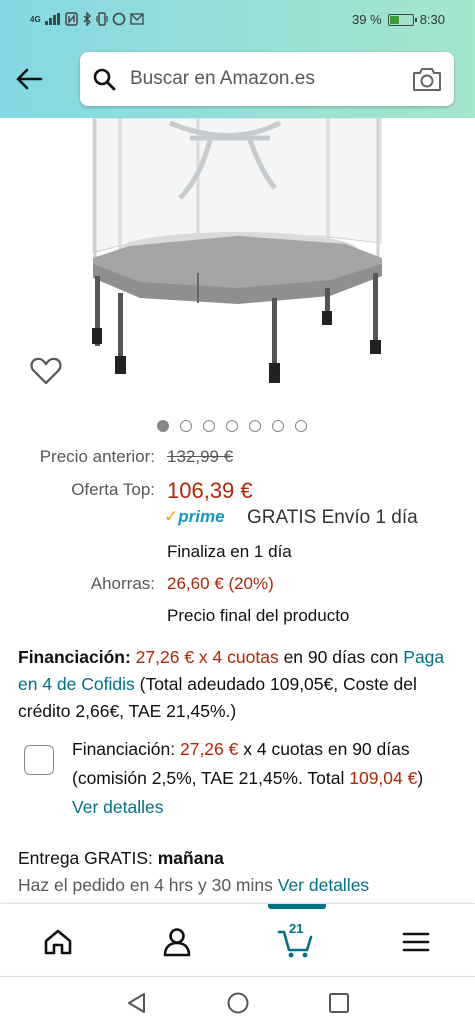 This screenshot has height=1029, width=475. What do you see at coordinates (113, 489) in the screenshot?
I see `offer-label: Oferta Top:` at bounding box center [113, 489].